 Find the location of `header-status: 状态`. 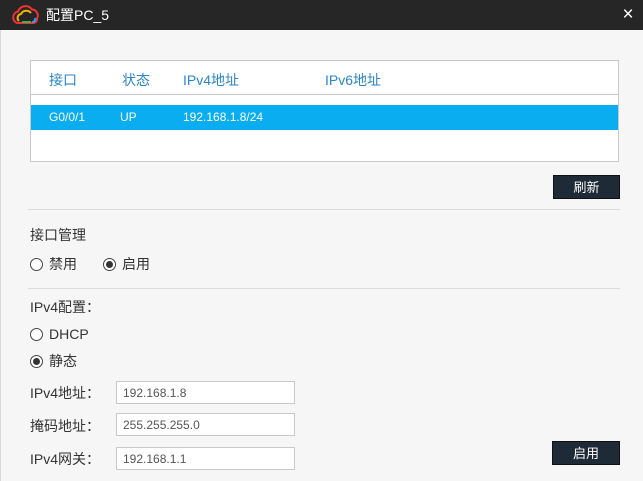

header-status: 状态 is located at coordinates (136, 80).